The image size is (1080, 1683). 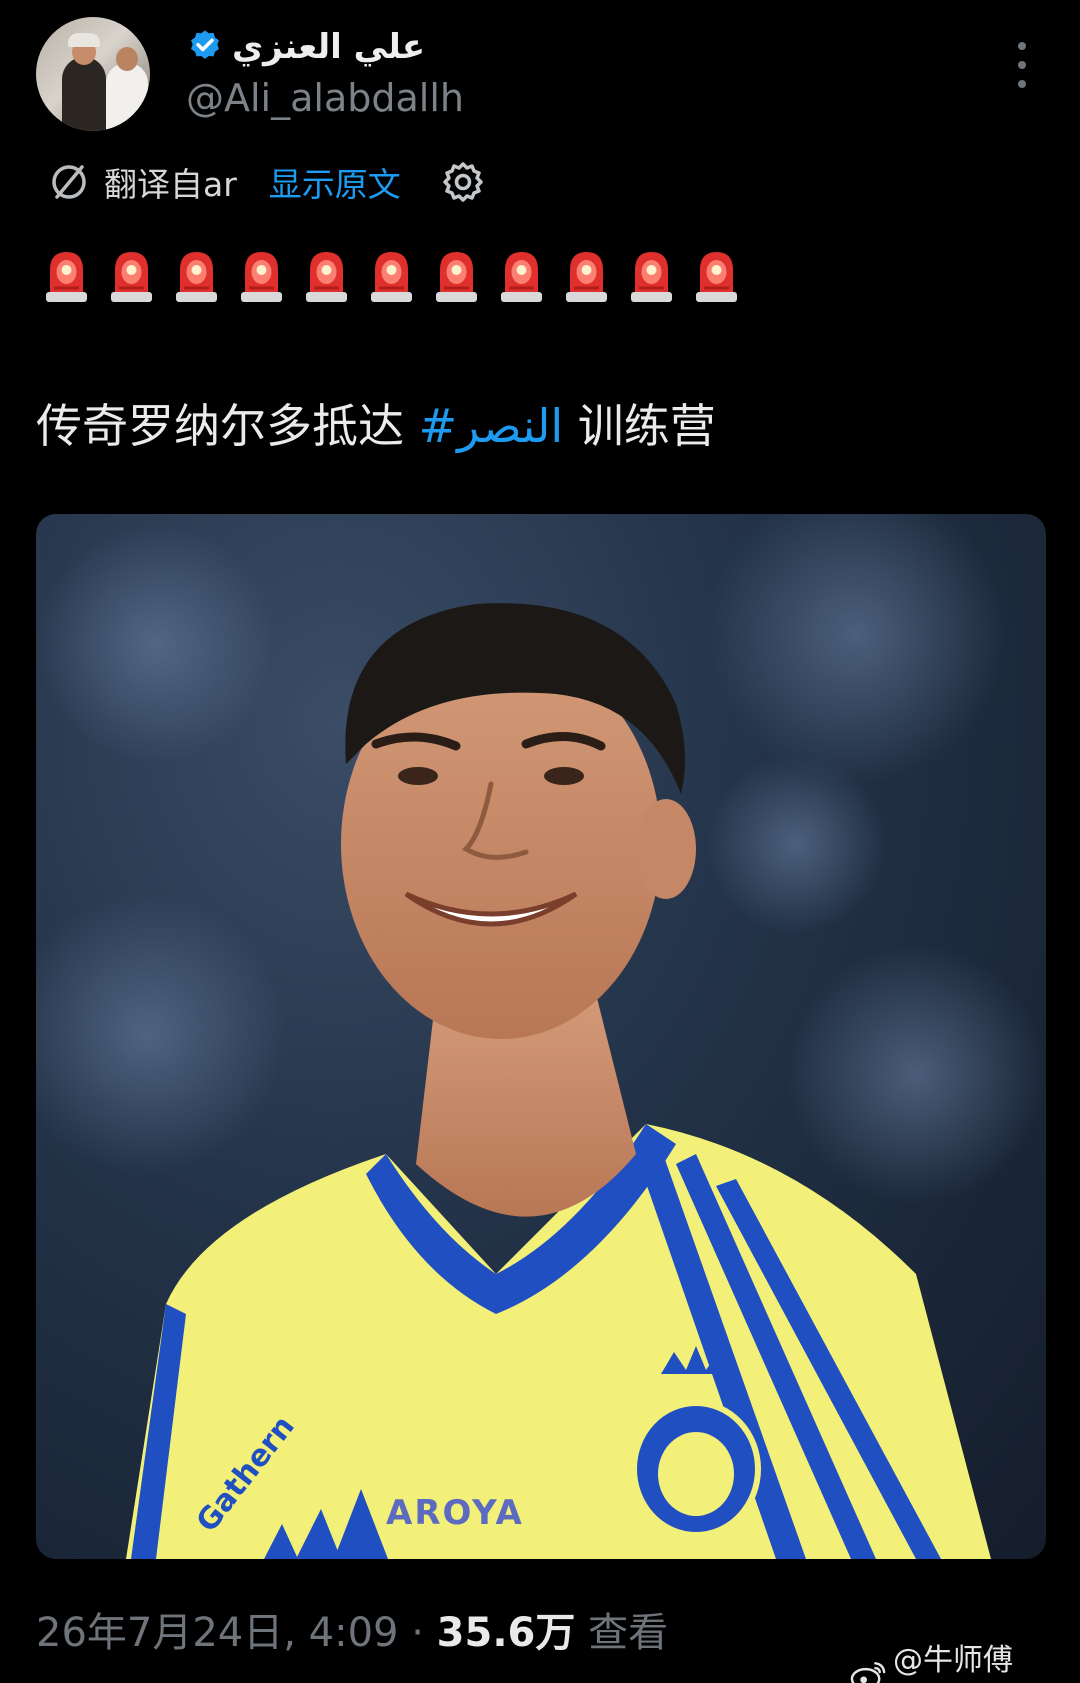 I want to click on avatar, so click(x=93, y=74).